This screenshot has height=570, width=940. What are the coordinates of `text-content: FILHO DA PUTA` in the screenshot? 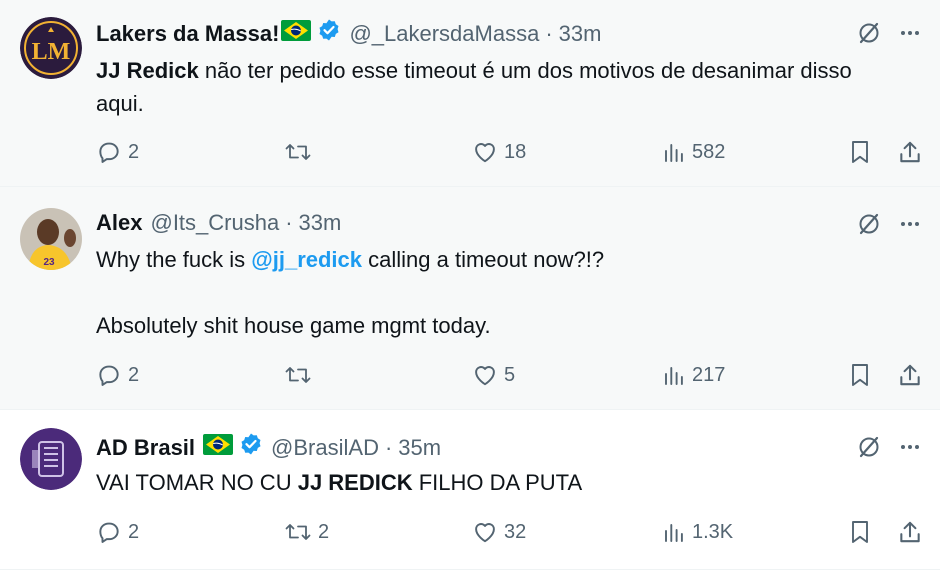 It's located at (497, 482).